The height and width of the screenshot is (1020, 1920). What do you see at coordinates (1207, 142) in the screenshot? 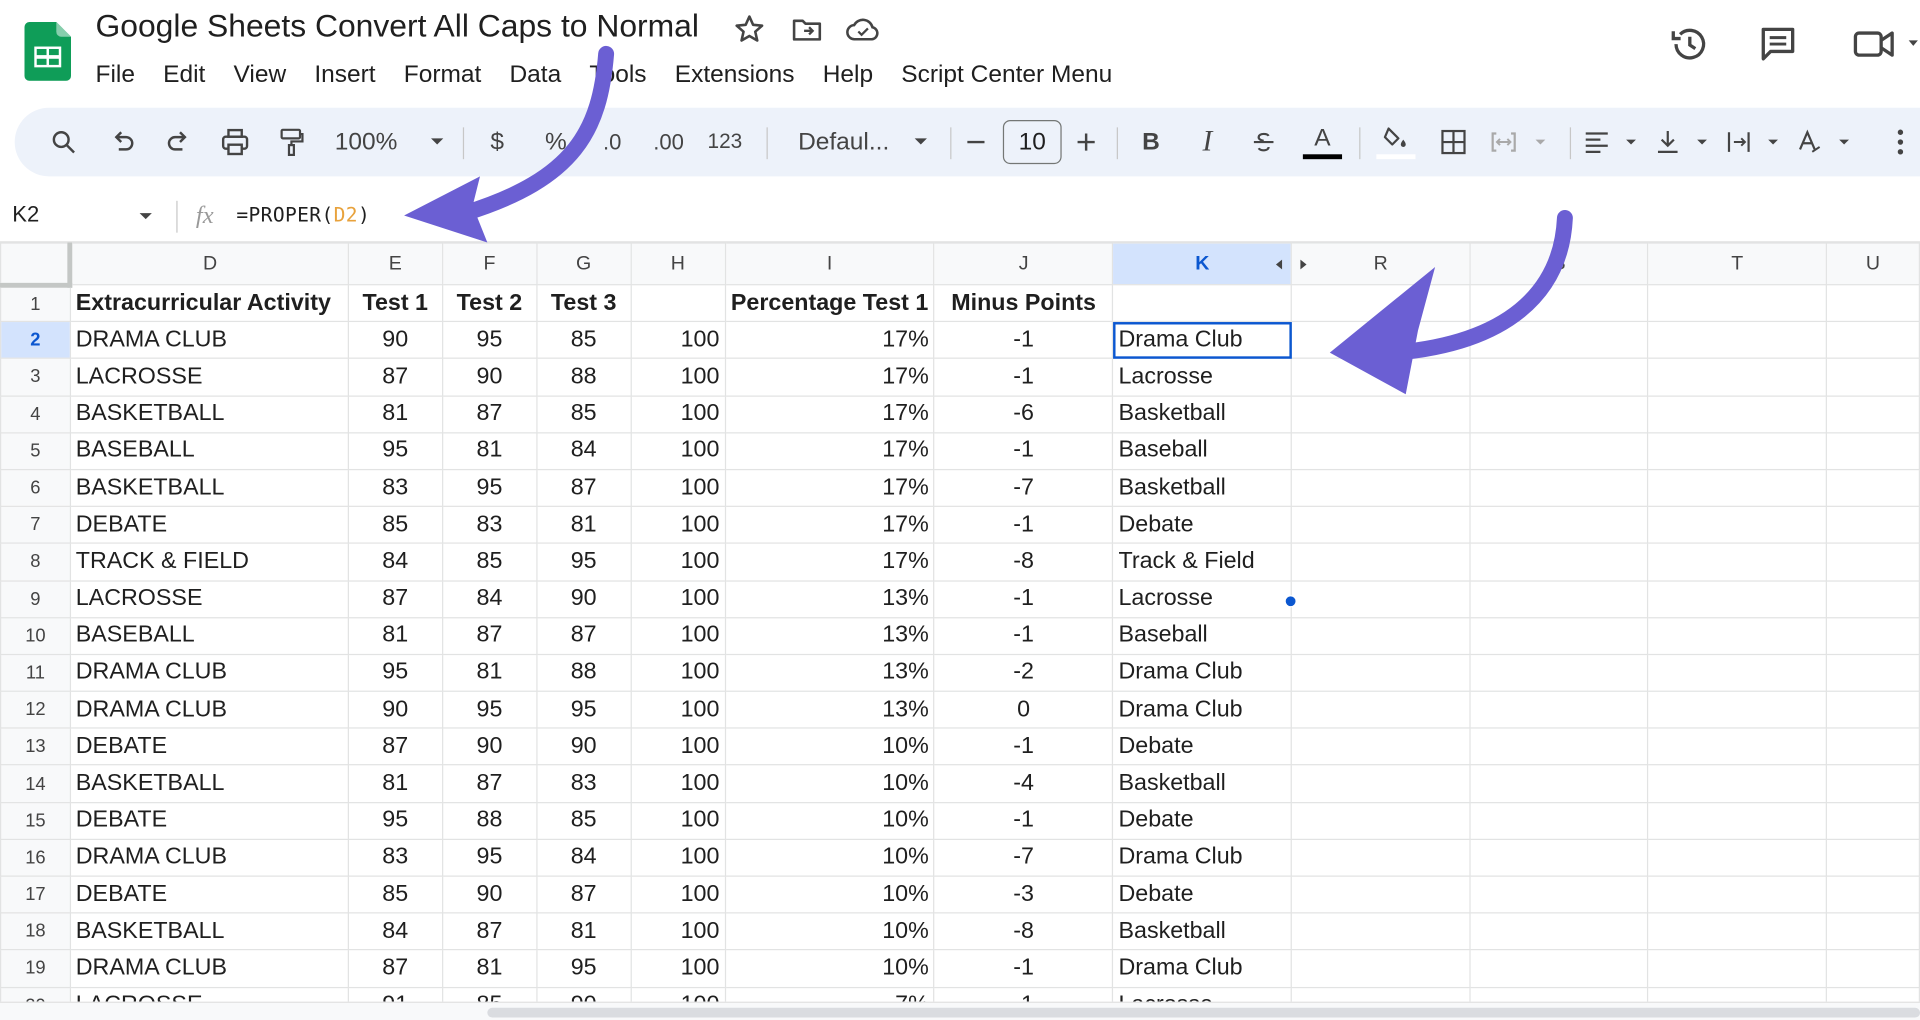
I see `italic-button: I` at bounding box center [1207, 142].